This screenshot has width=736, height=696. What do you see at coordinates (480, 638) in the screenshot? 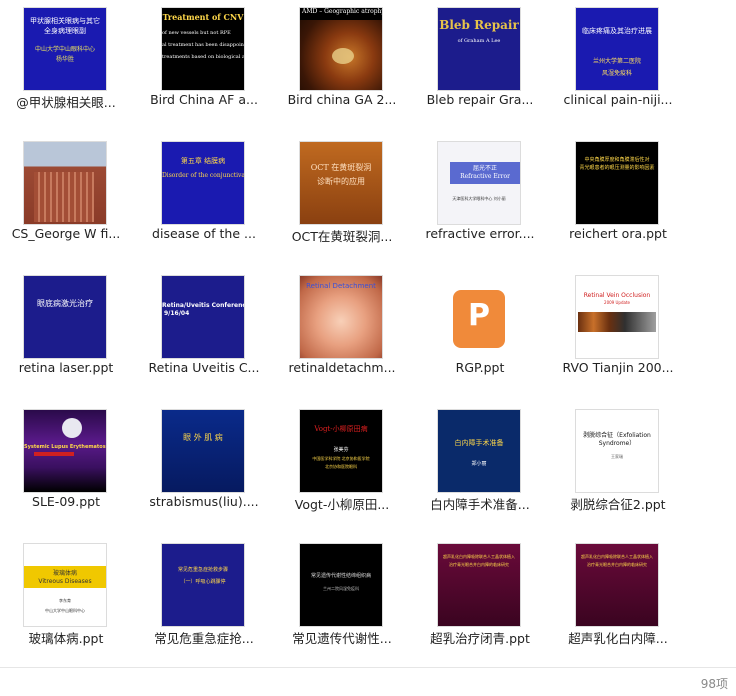
I see `file-name: 超乳治疗闭青.ppt` at bounding box center [480, 638].